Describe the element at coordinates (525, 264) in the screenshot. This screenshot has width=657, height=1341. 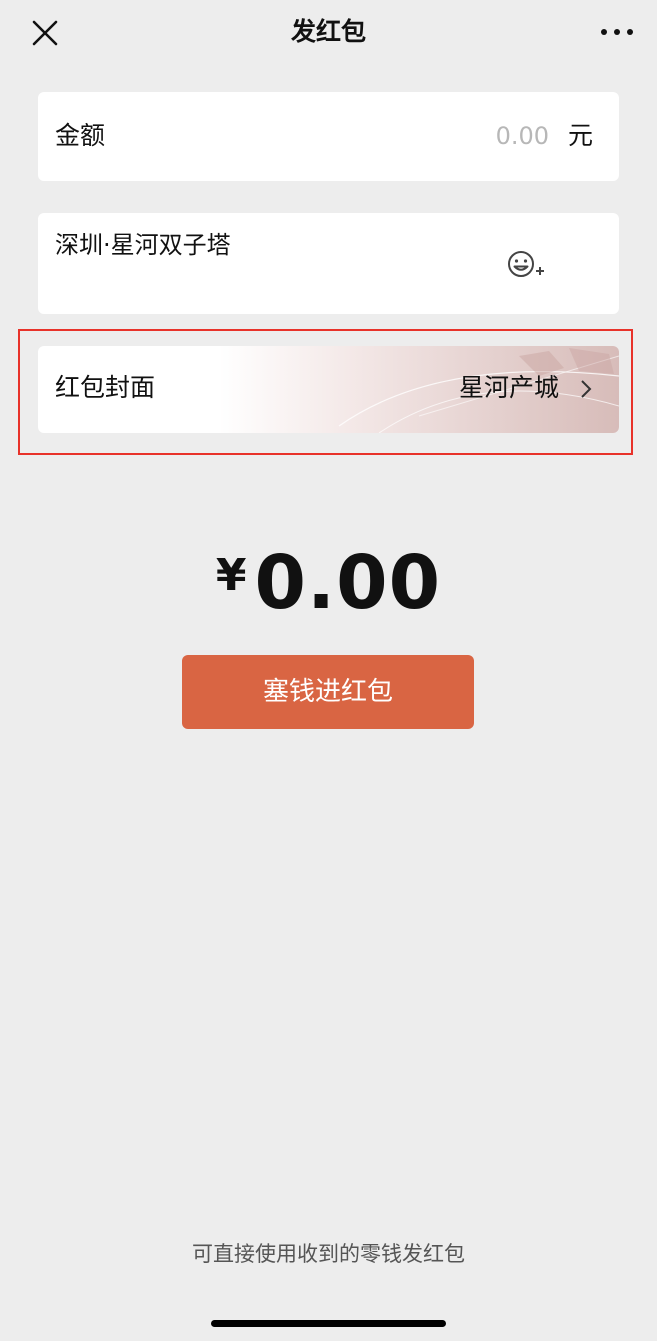
I see `emoji-plus-icon` at that location.